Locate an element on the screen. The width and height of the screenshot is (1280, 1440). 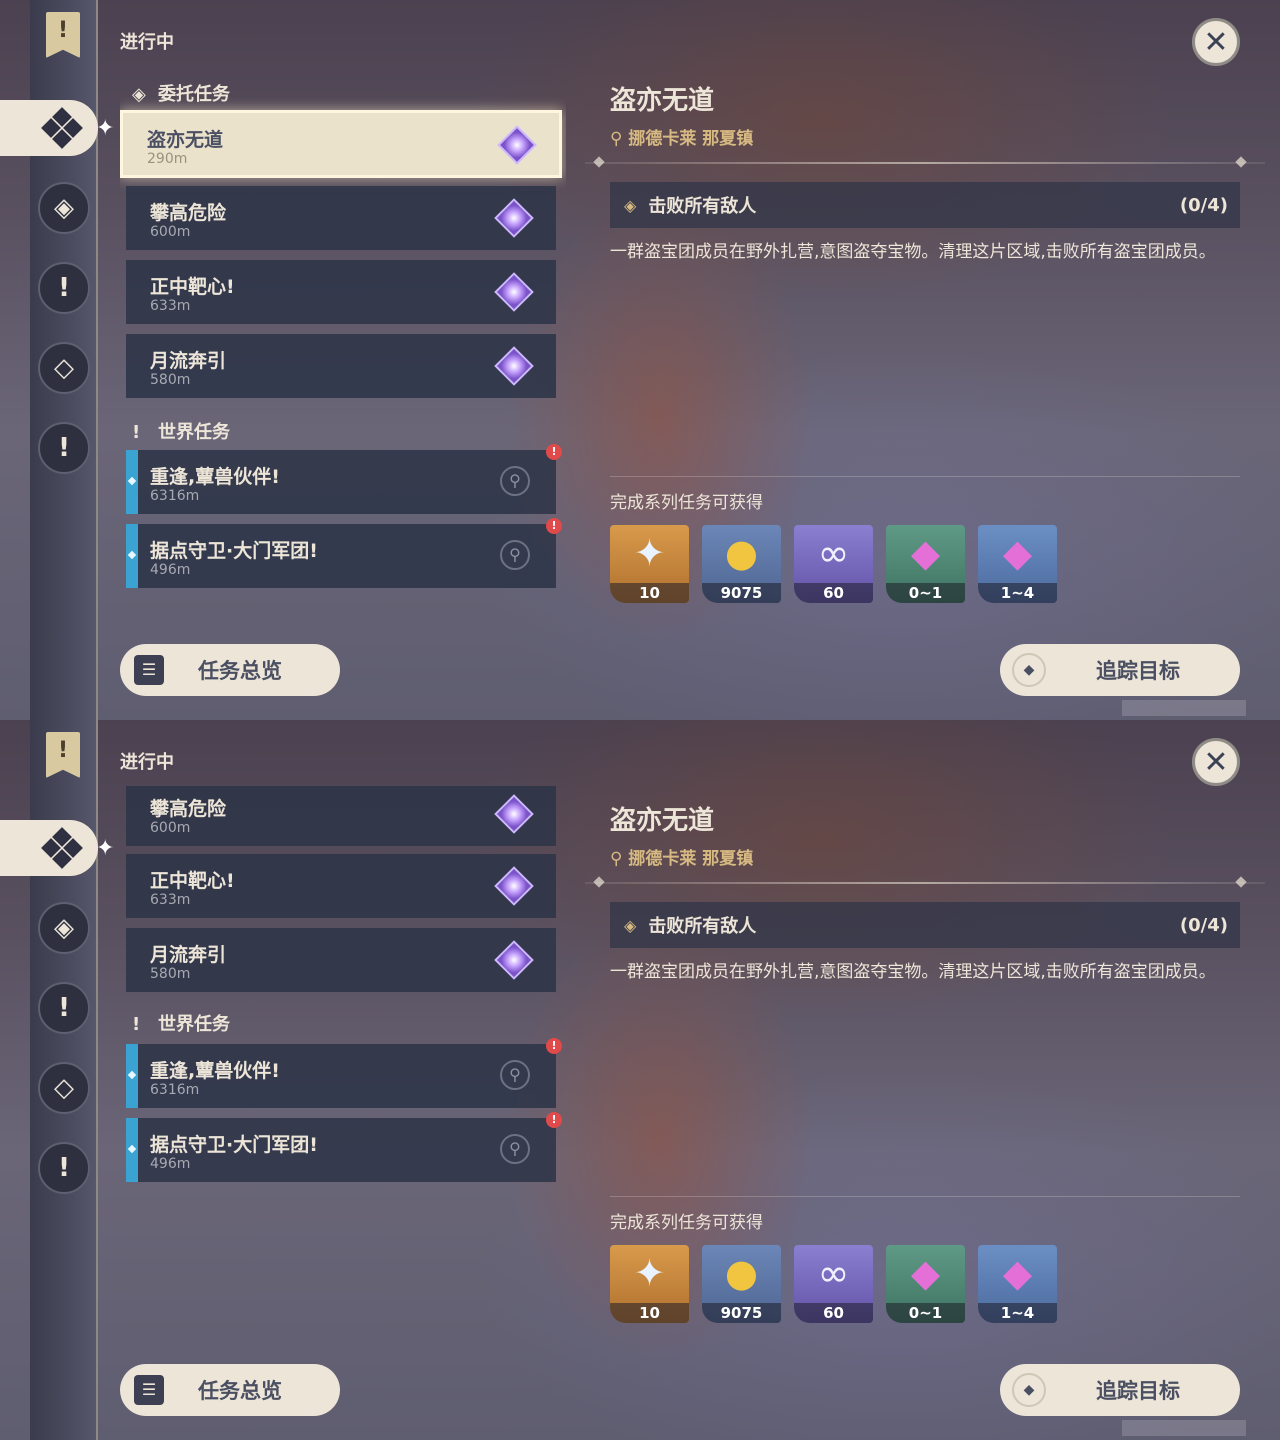
world-quest-small-icon: ! is located at coordinates (136, 1024).